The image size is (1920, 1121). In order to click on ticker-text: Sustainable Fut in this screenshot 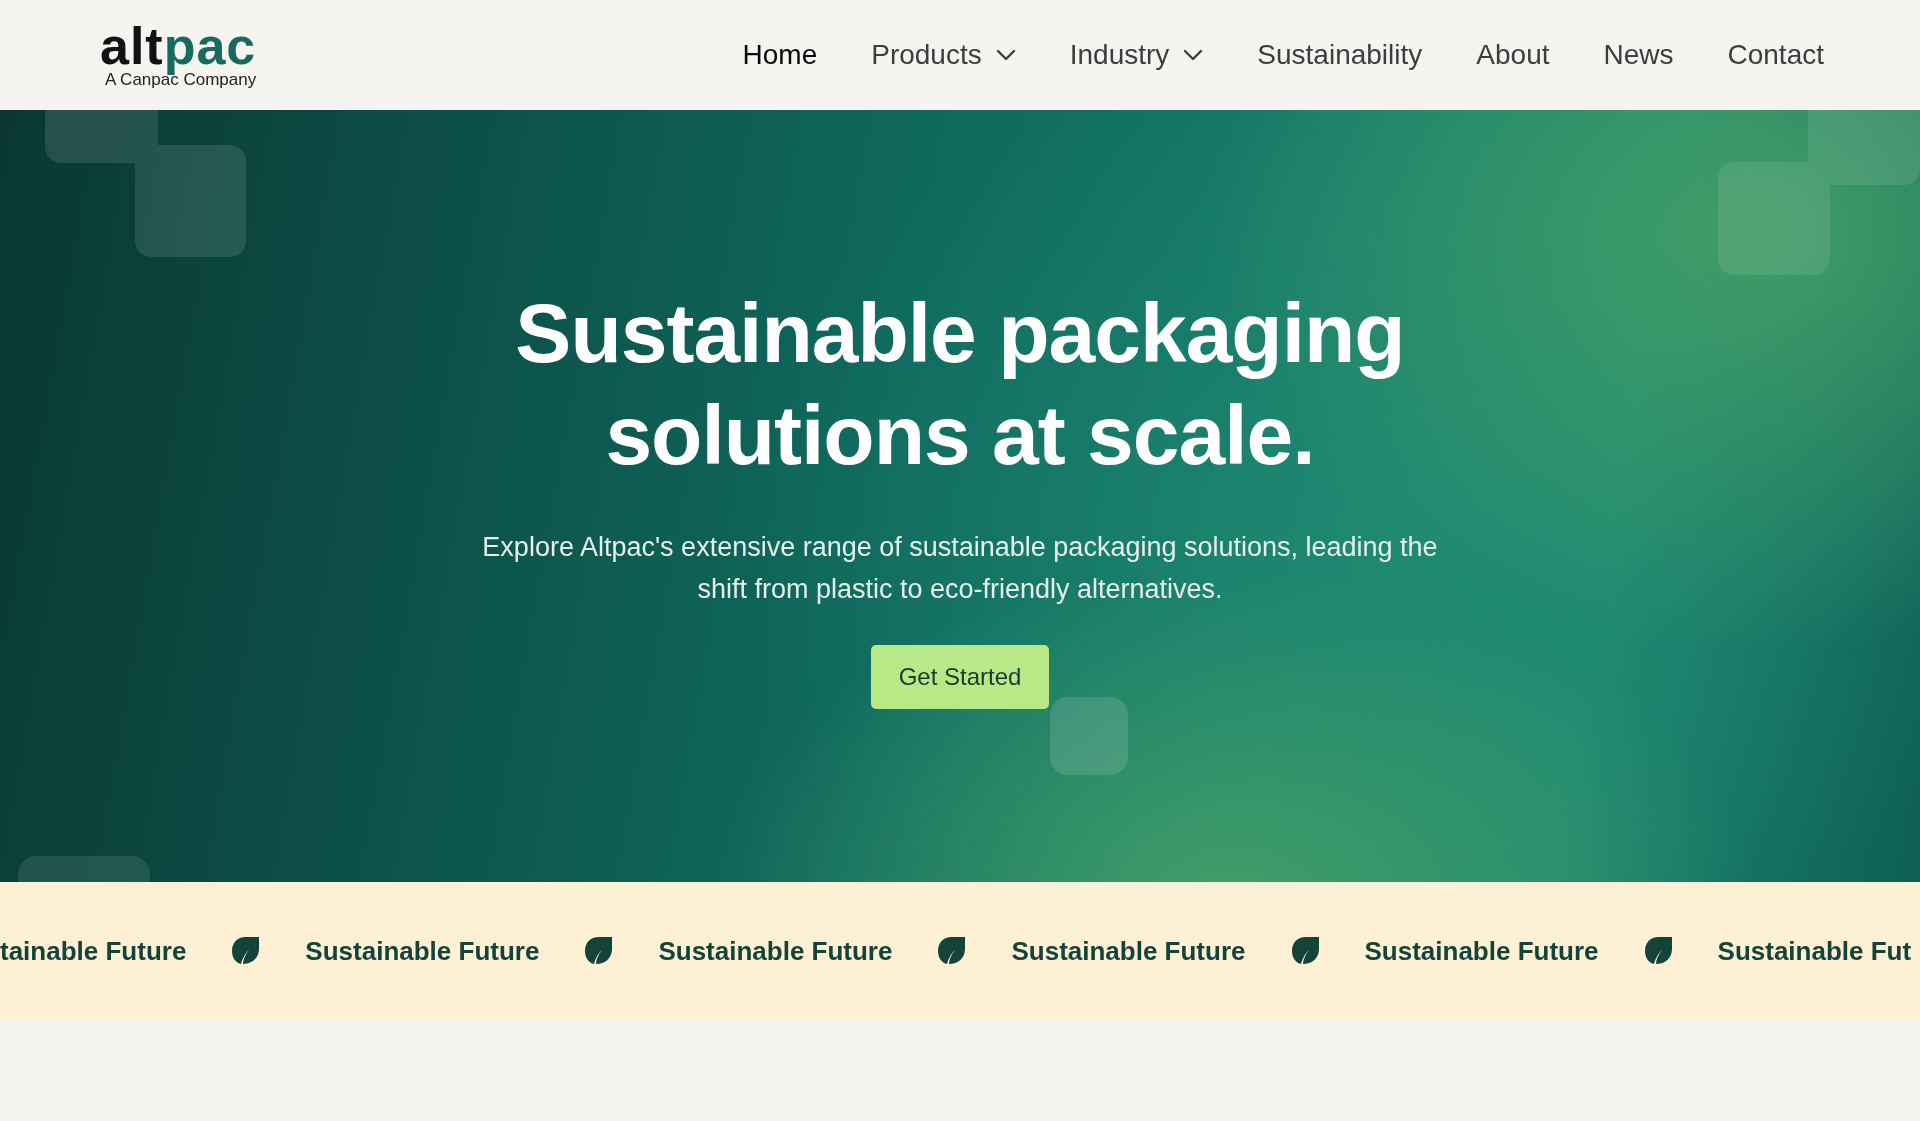, I will do `click(1814, 950)`.